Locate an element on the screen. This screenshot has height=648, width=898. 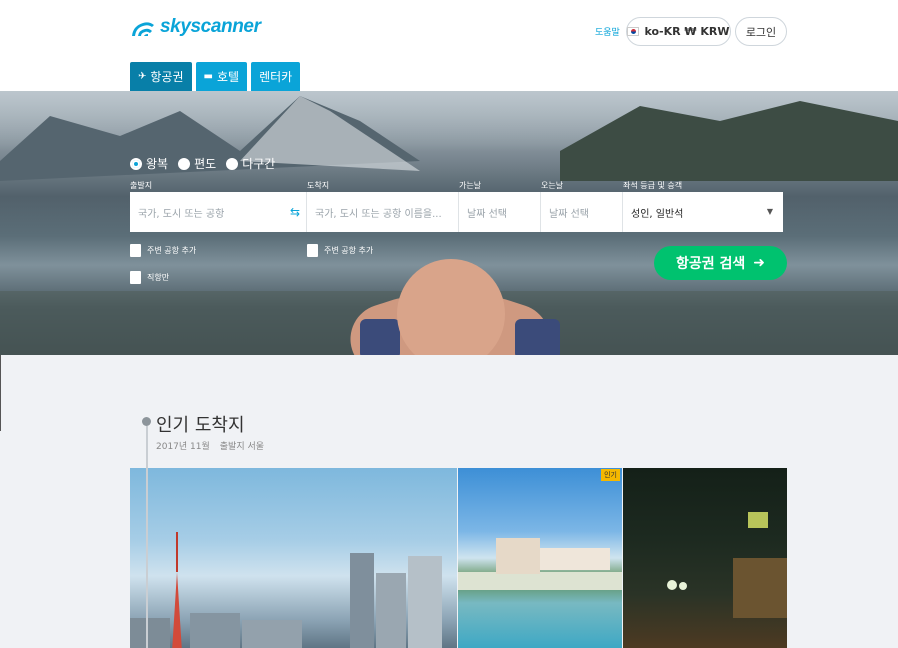
divider is located at coordinates (0, 393).